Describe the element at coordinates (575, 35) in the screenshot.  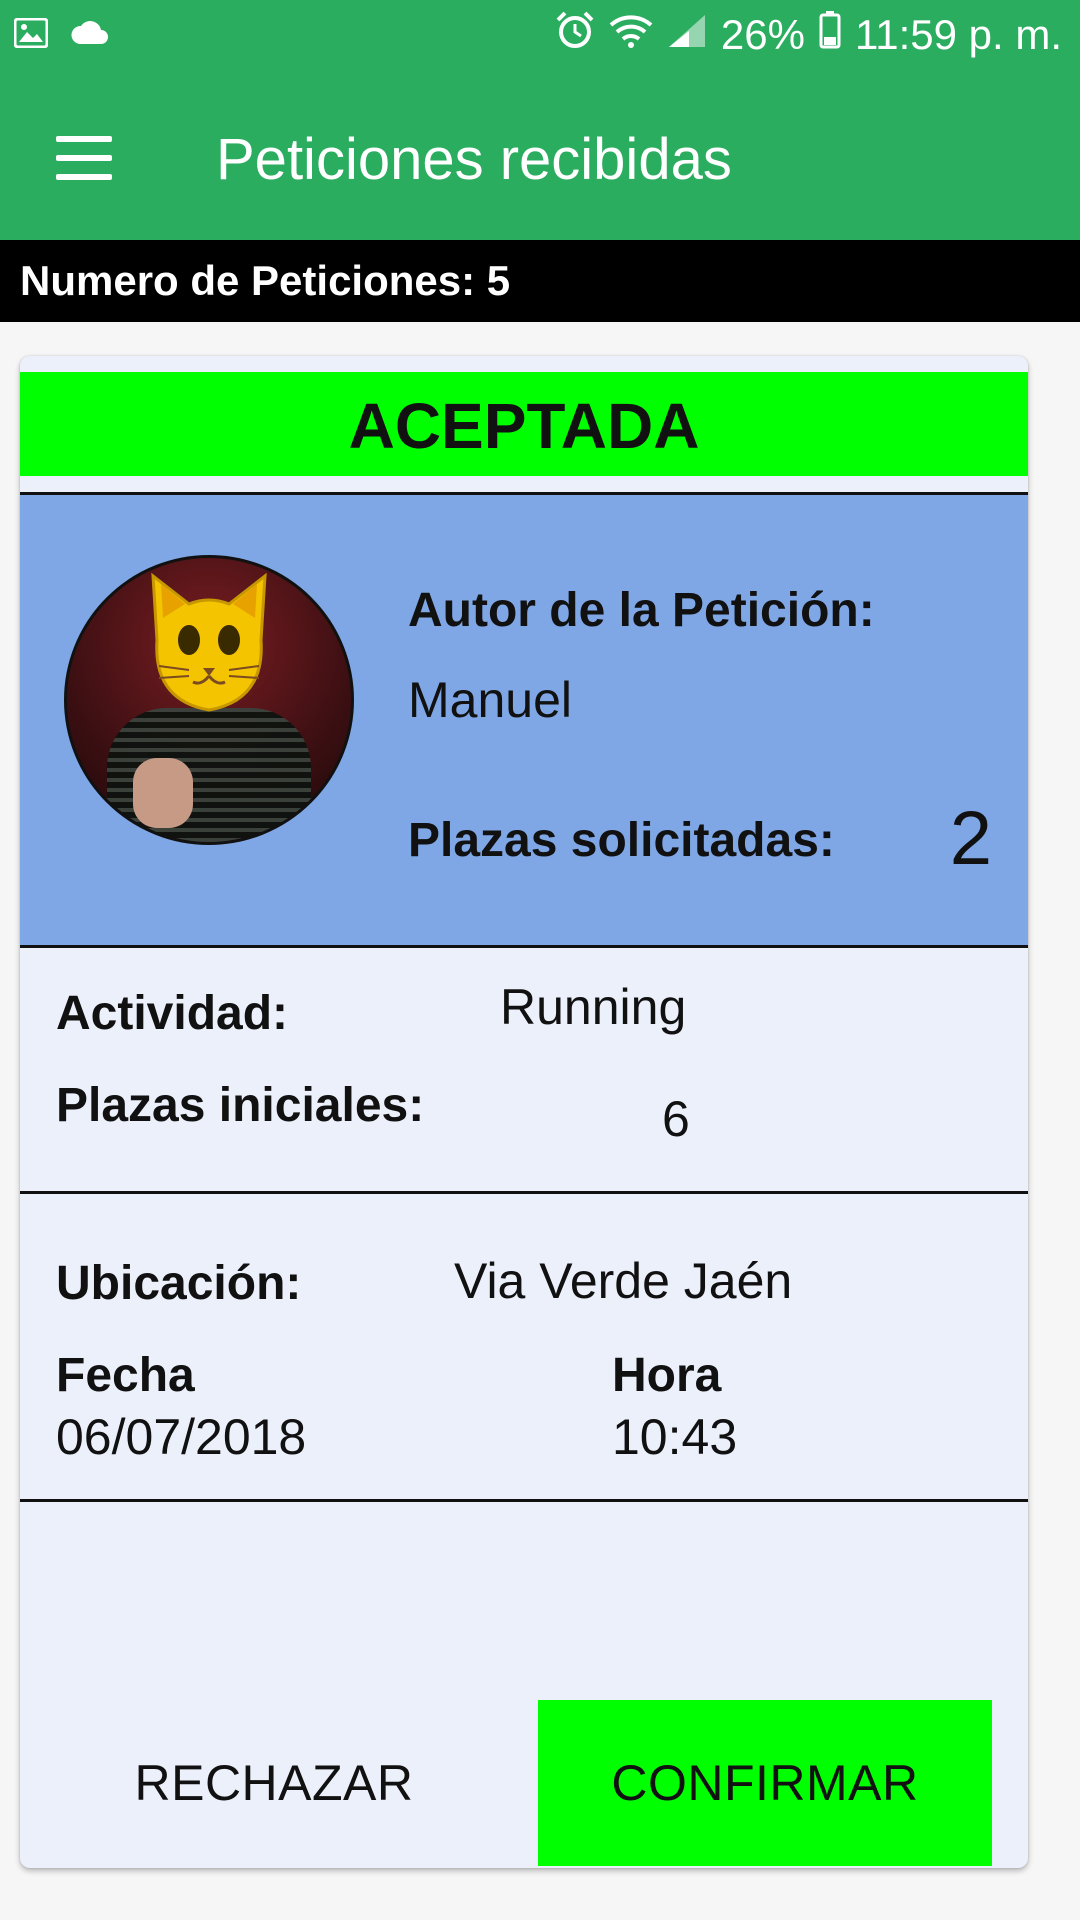
I see `alarm-icon` at that location.